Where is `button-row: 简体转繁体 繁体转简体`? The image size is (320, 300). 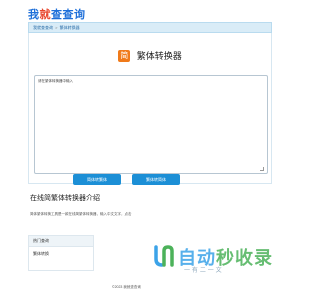
button-row: 简体转繁体 繁体转简体 is located at coordinates (160, 179).